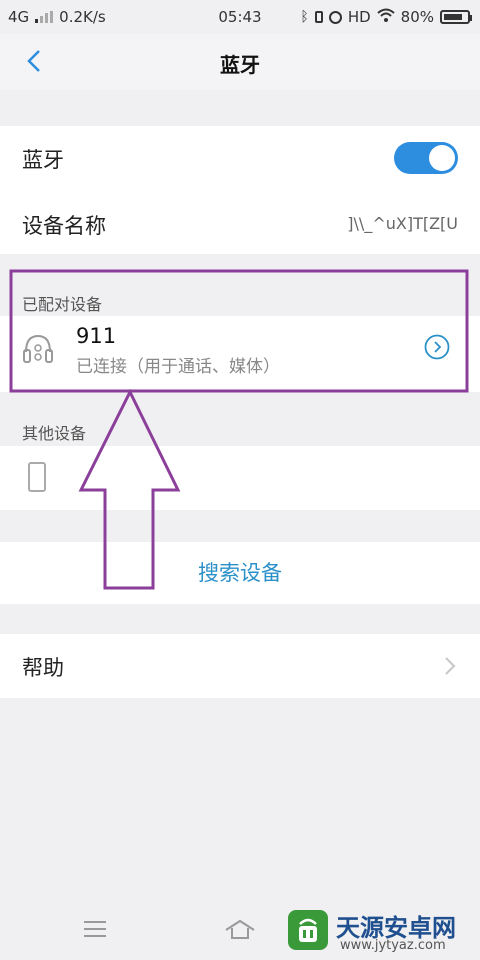 The width and height of the screenshot is (480, 960). I want to click on bluetooth-settings-panel: 蓝牙 设备名称 ]\\_^uX]T[Z[U, so click(240, 190).